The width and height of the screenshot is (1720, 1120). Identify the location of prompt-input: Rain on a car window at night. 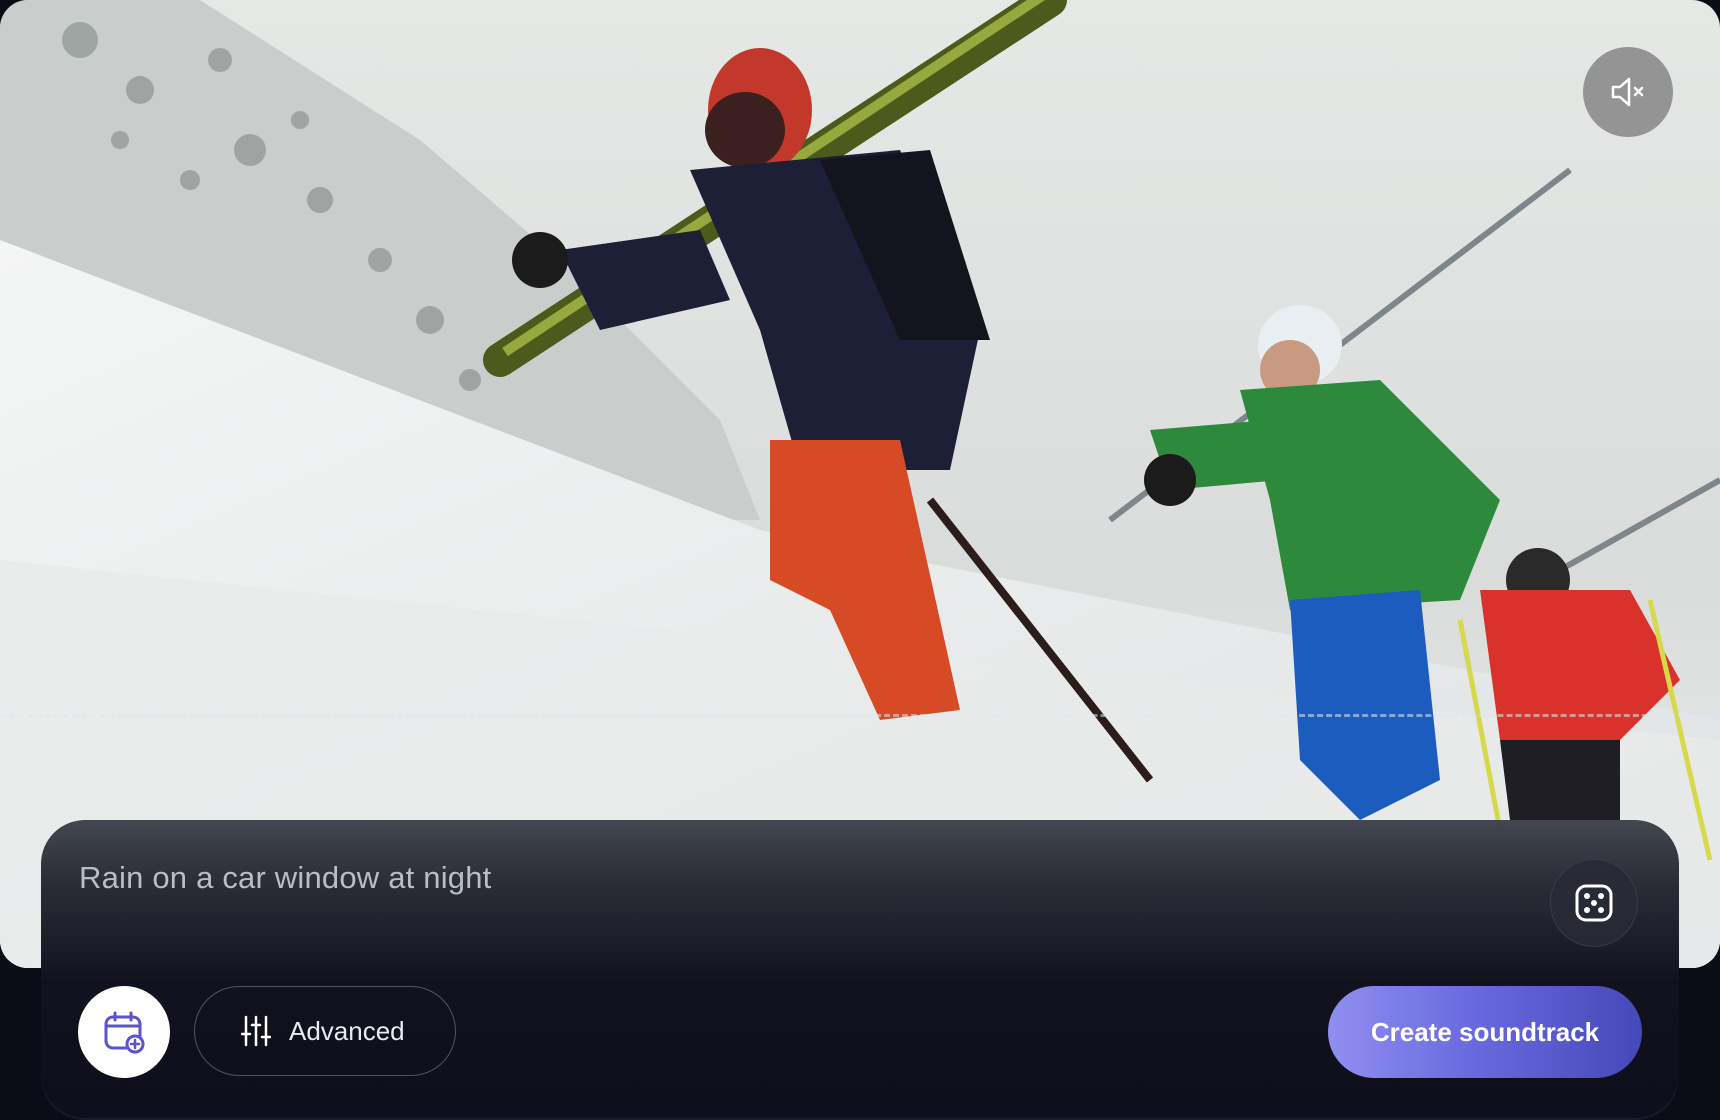
(285, 878).